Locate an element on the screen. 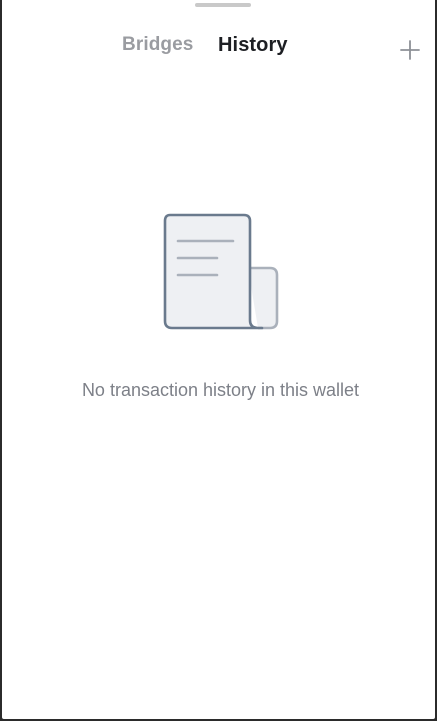  plus-icon is located at coordinates (410, 50).